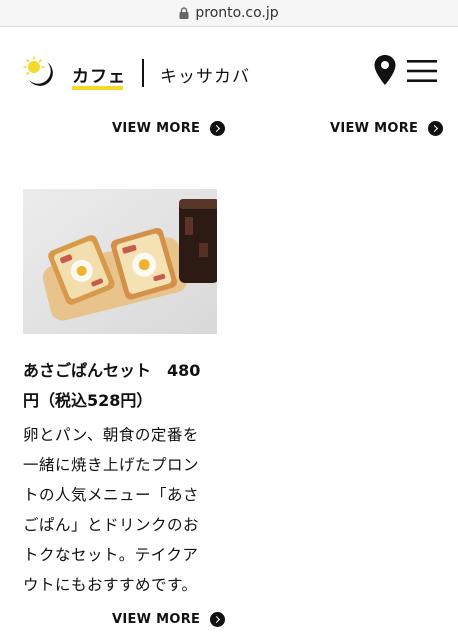 The image size is (458, 640). I want to click on tab-divider, so click(143, 73).